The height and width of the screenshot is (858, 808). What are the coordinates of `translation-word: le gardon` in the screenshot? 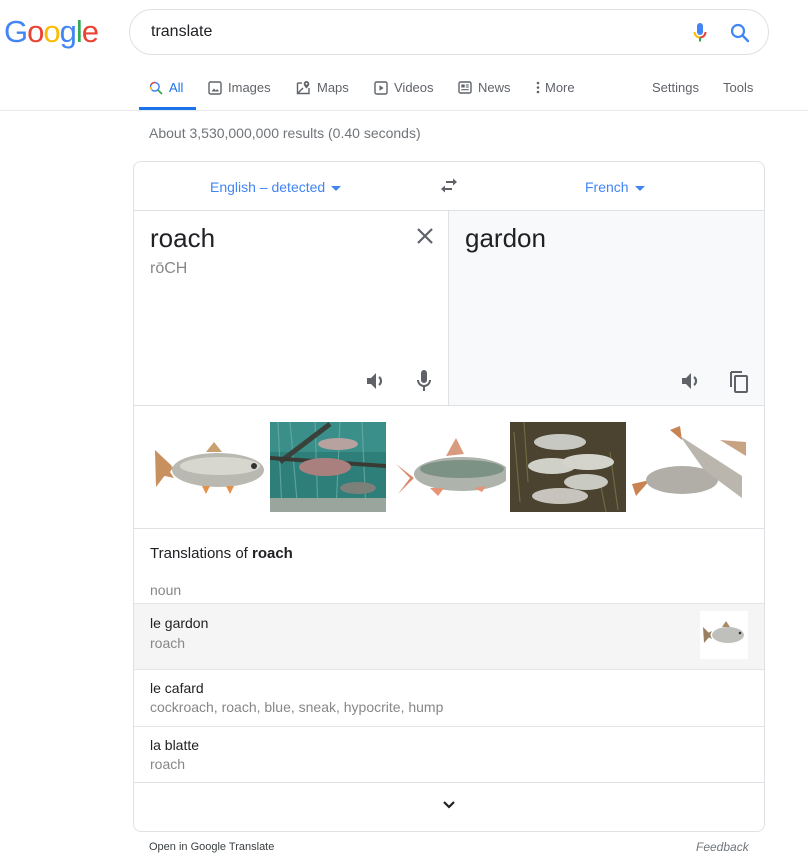 It's located at (179, 623).